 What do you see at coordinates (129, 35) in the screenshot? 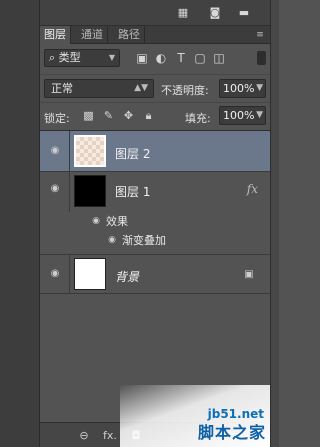
I see `tab-paths: 路径` at bounding box center [129, 35].